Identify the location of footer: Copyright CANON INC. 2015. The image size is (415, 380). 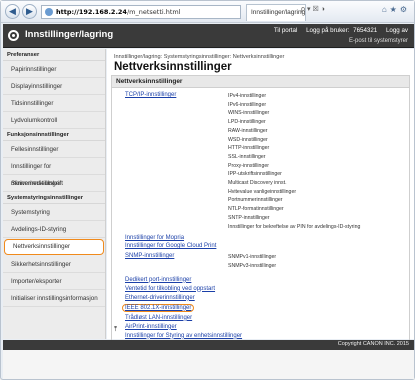
(208, 345).